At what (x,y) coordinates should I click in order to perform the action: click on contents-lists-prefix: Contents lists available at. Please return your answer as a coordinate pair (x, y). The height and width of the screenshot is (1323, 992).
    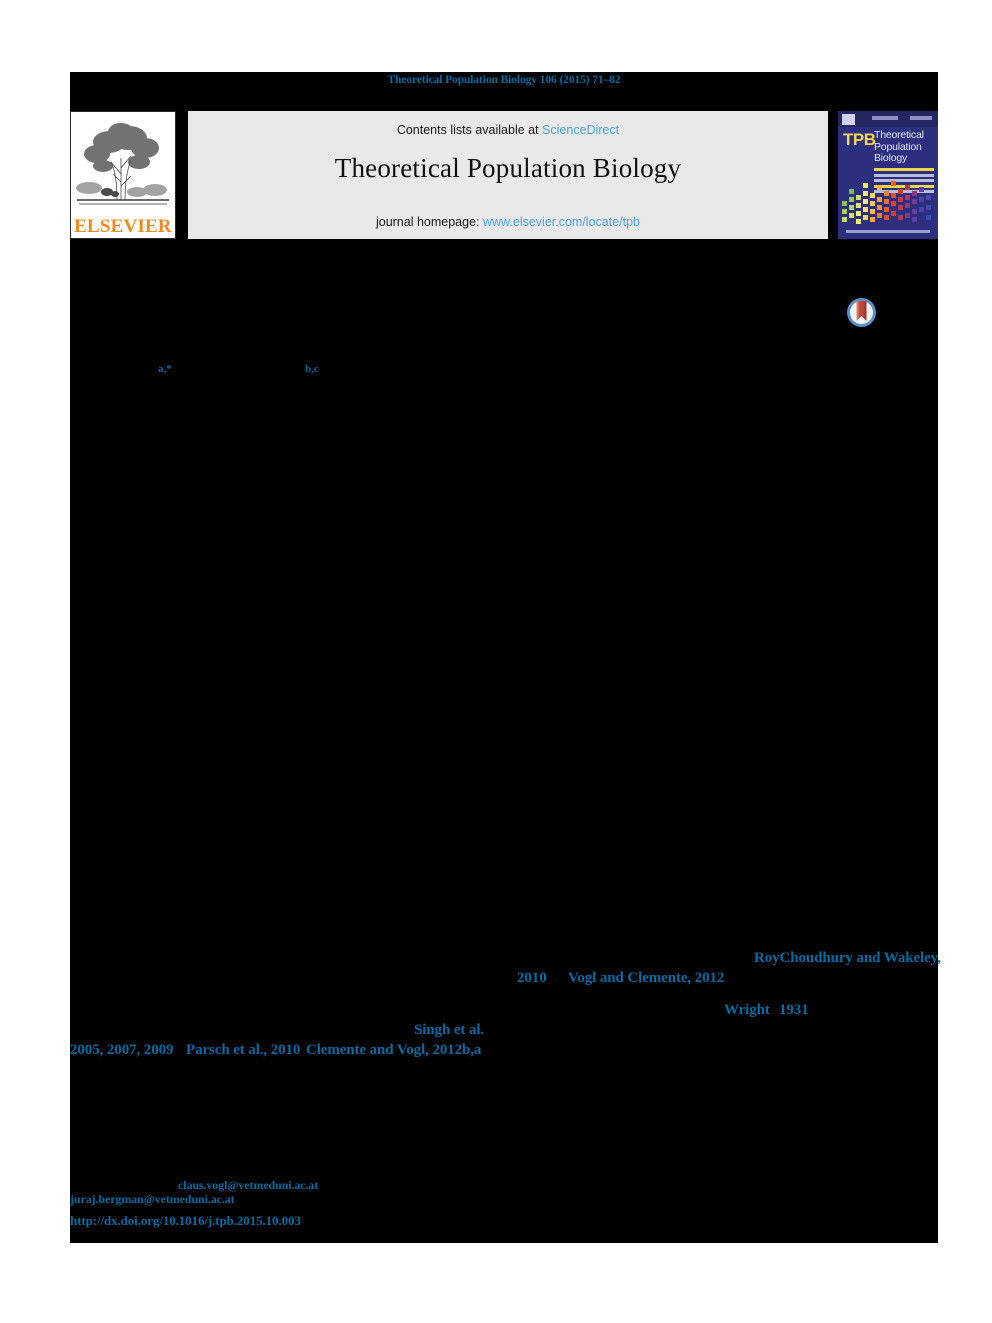
    Looking at the image, I should click on (469, 130).